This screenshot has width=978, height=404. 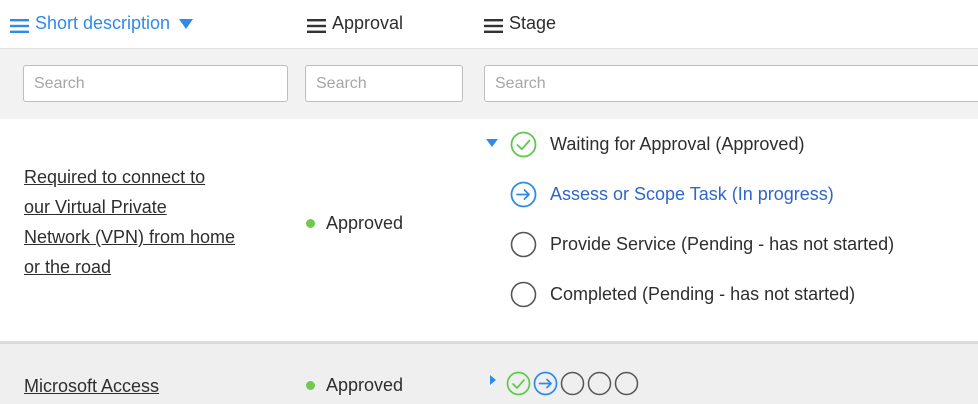 I want to click on description-line: or the road, so click(x=67, y=267).